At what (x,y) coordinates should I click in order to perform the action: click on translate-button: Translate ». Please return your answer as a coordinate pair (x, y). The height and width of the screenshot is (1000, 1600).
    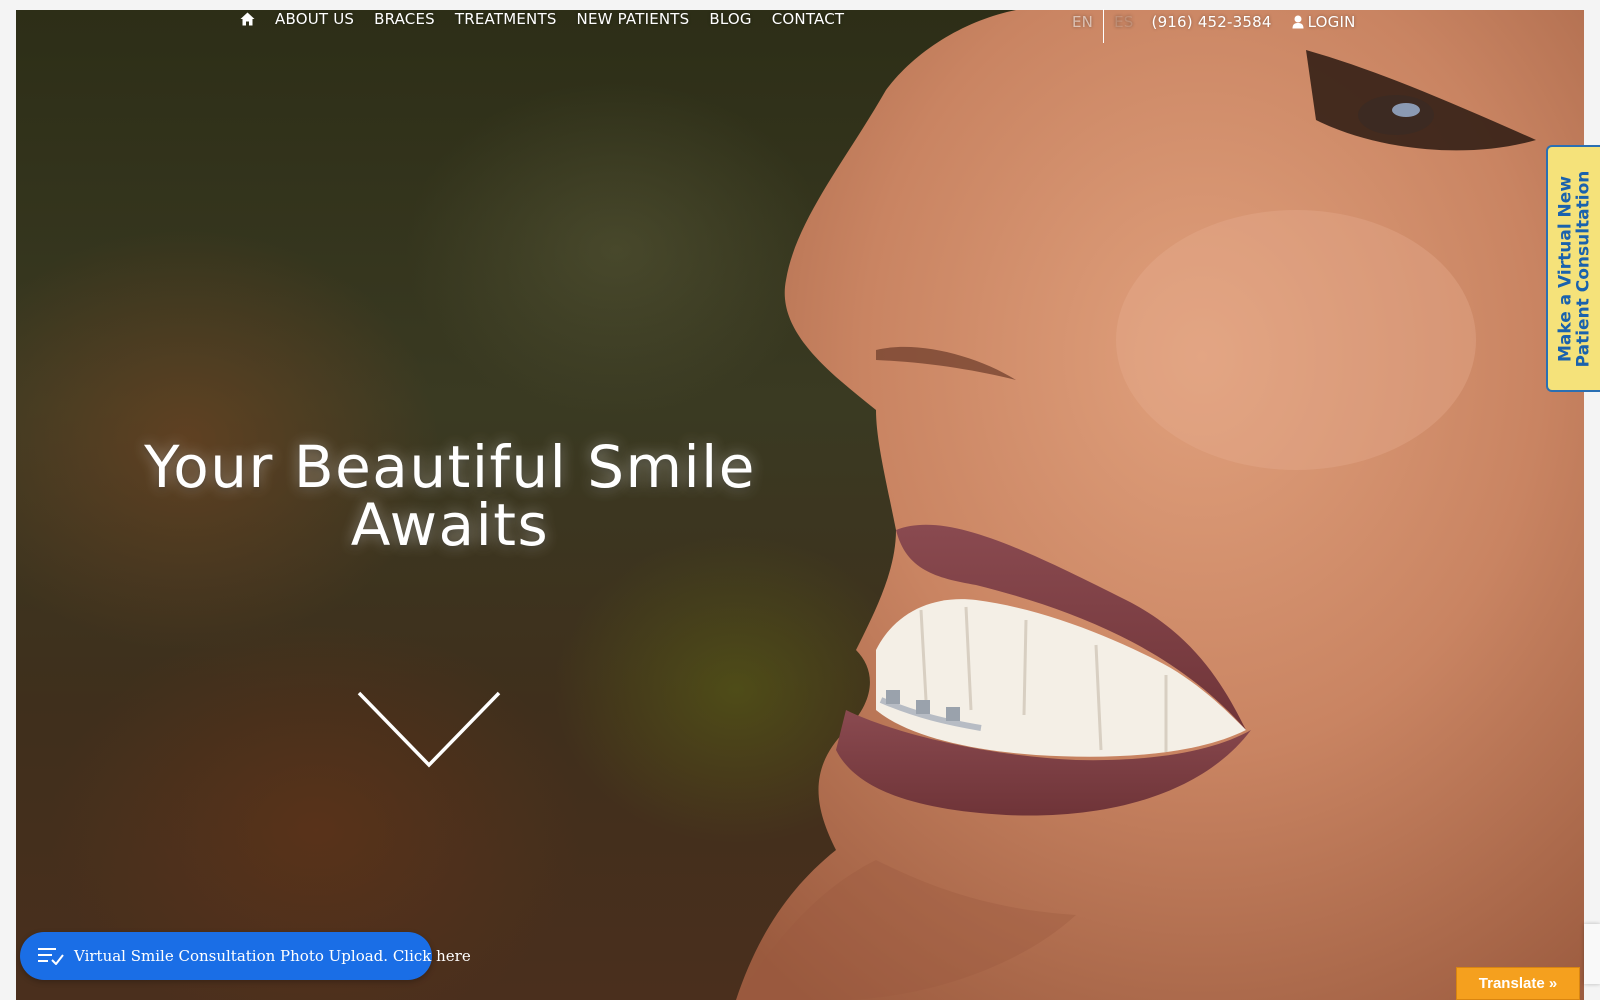
    Looking at the image, I should click on (1518, 983).